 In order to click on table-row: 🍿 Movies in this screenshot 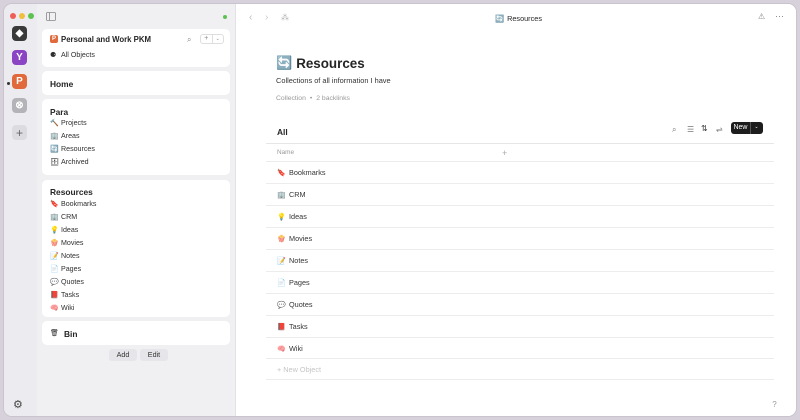, I will do `click(520, 238)`.